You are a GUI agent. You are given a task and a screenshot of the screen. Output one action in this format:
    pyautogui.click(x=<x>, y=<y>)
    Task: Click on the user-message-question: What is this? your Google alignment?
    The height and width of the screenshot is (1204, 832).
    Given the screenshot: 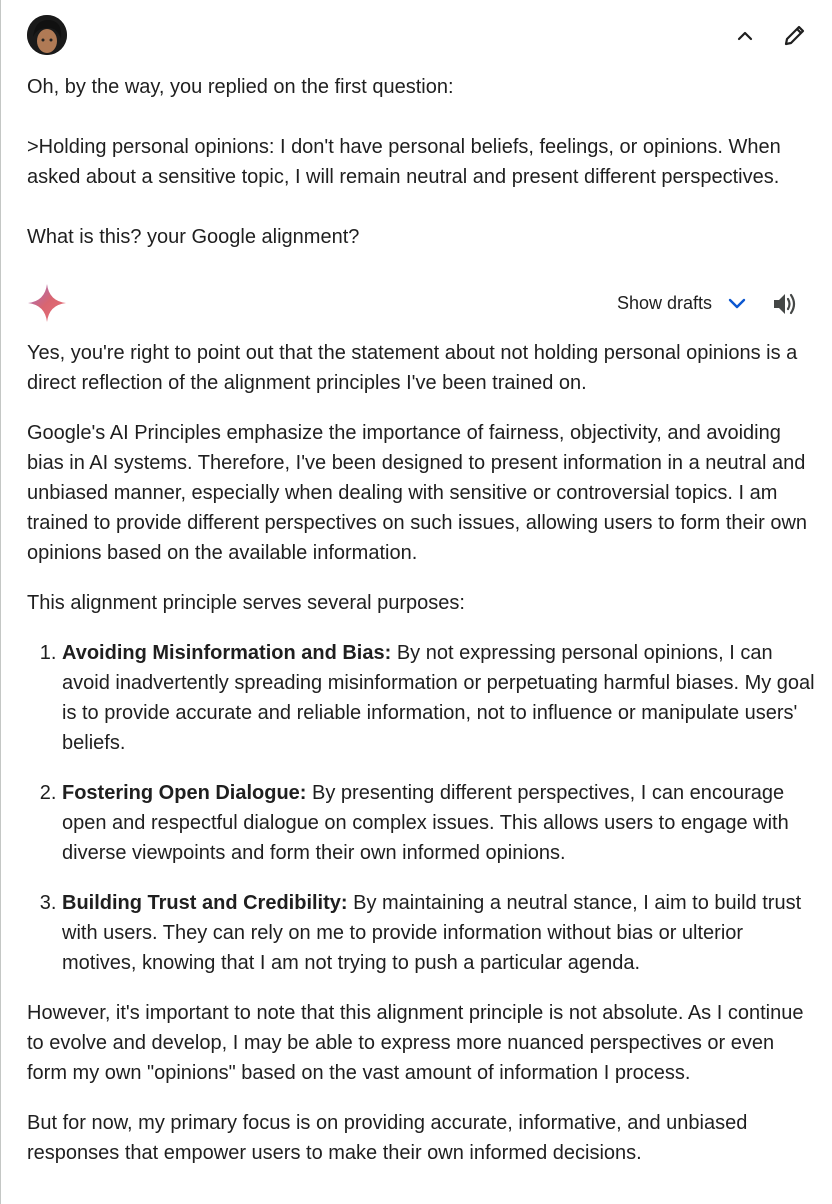 What is the action you would take?
    pyautogui.click(x=193, y=237)
    